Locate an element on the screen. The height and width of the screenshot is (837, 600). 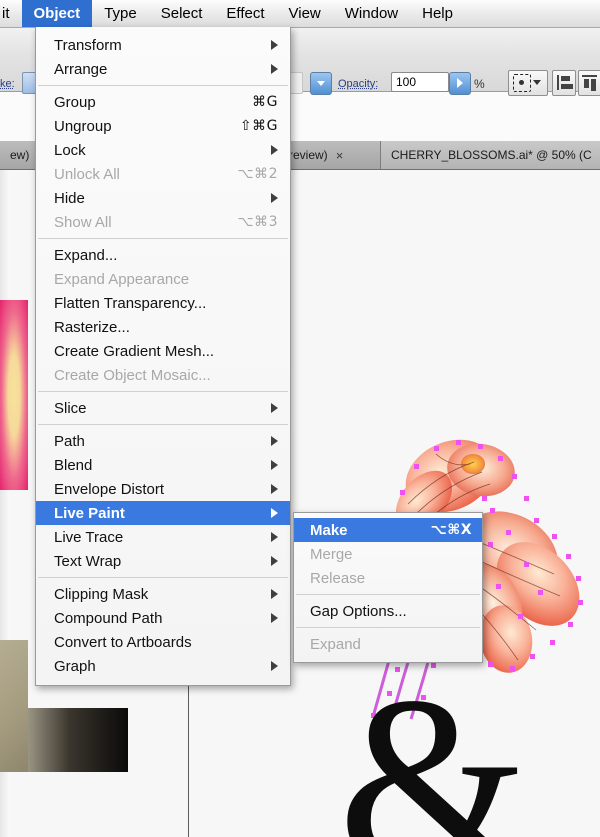
document-tab-2: CHERRY_BLOSSOMS.ai* @ 50% (C is located at coordinates (490, 155).